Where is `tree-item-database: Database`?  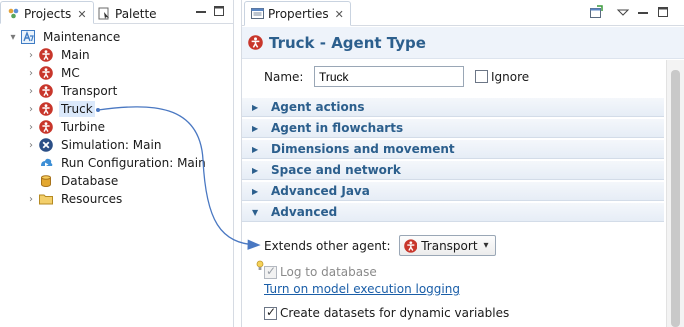 tree-item-database: Database is located at coordinates (73, 181).